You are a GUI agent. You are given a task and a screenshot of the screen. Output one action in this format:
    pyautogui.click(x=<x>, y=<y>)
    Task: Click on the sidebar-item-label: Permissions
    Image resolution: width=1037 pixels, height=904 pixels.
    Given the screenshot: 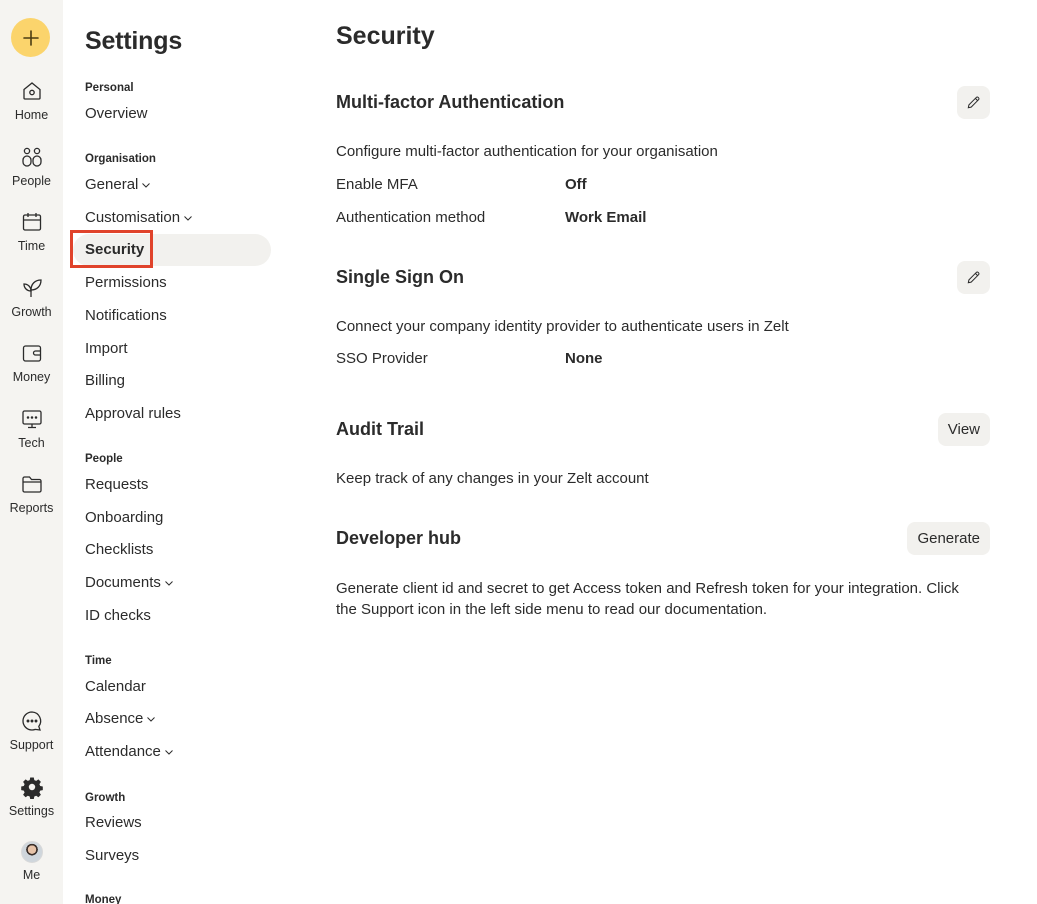 What is the action you would take?
    pyautogui.click(x=126, y=282)
    